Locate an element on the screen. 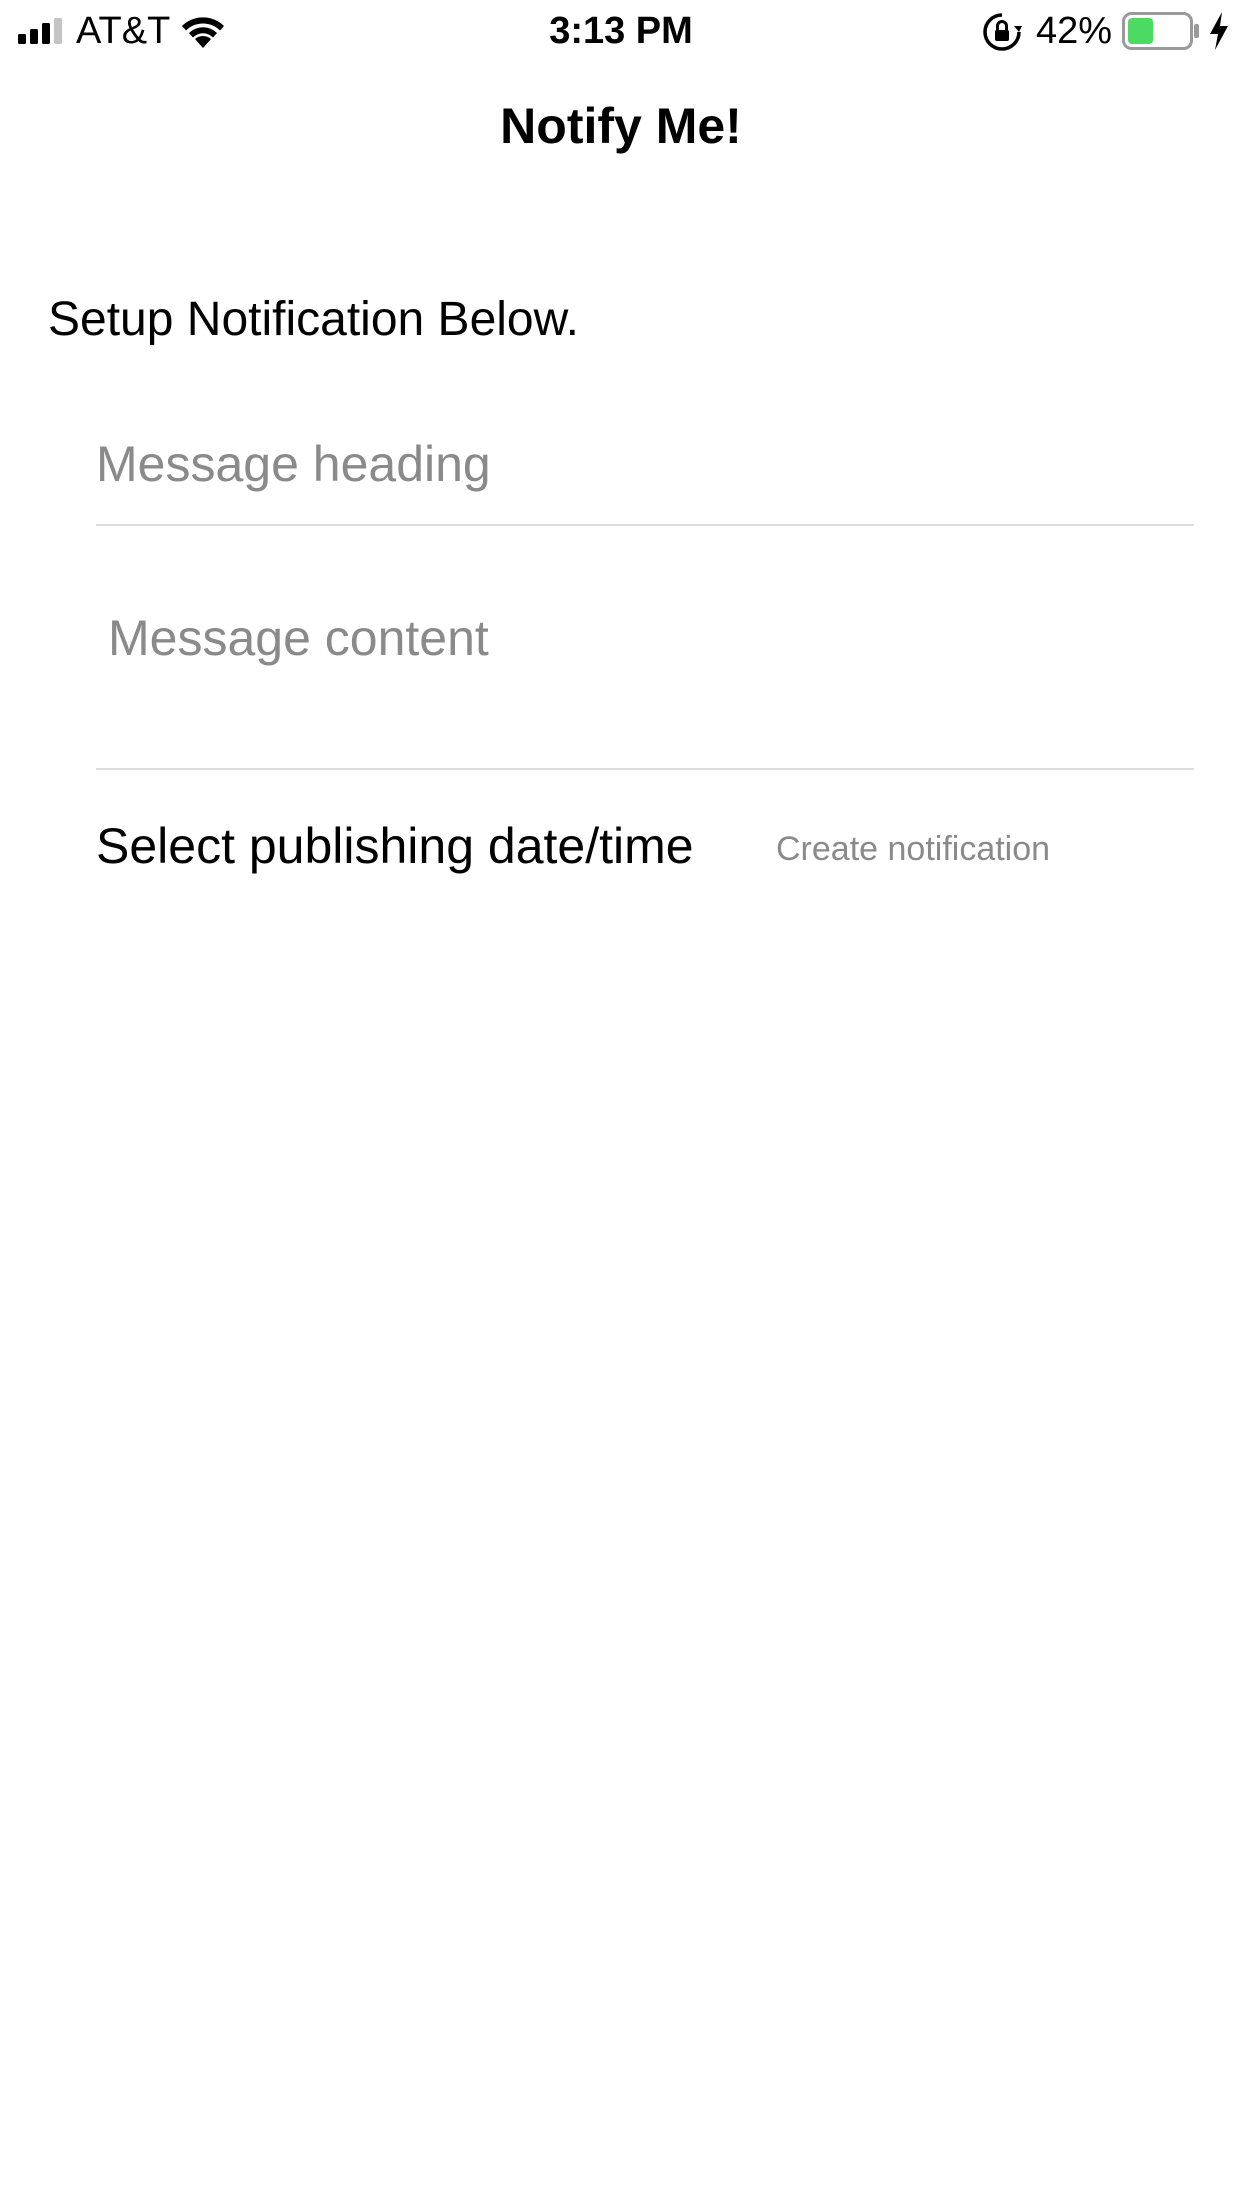 The height and width of the screenshot is (2208, 1242). charging-bolt-icon is located at coordinates (1219, 31).